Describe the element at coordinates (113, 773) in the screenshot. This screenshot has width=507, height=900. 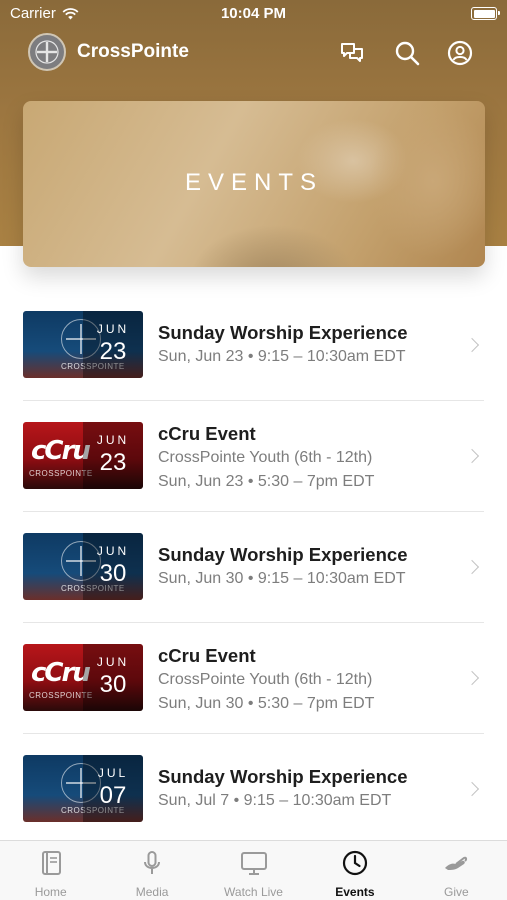
I see `date-month: JUL` at that location.